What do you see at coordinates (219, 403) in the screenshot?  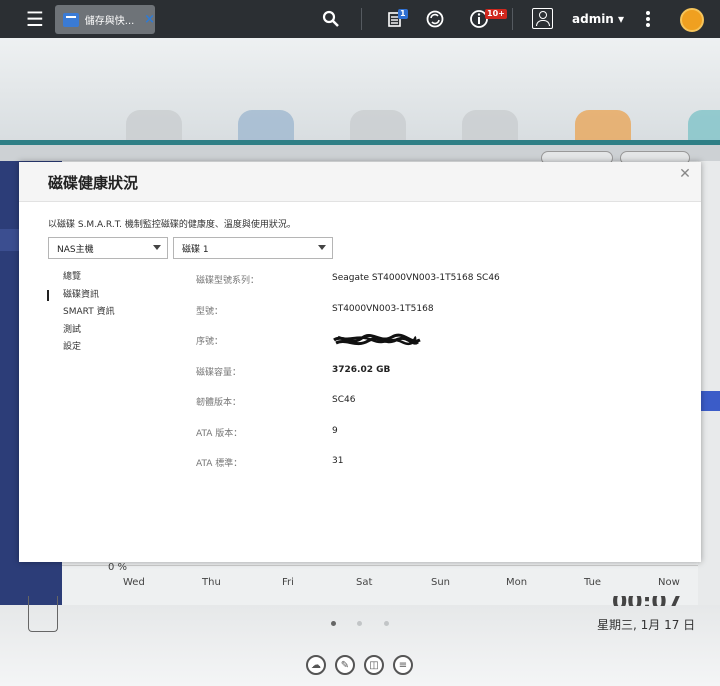 I see `info-label: 韌體版本：` at bounding box center [219, 403].